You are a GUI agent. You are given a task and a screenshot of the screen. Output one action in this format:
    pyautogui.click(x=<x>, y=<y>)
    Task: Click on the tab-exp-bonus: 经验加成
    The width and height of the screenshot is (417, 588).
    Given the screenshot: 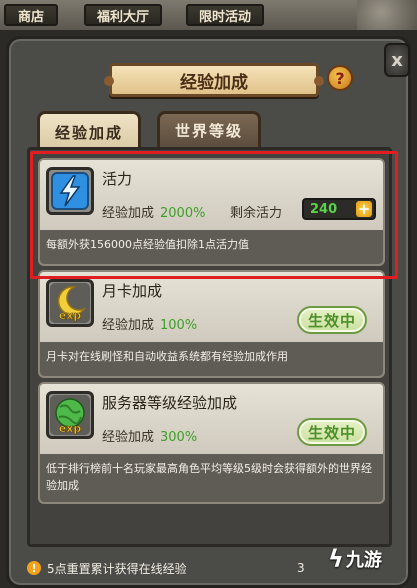 What is the action you would take?
    pyautogui.click(x=89, y=131)
    